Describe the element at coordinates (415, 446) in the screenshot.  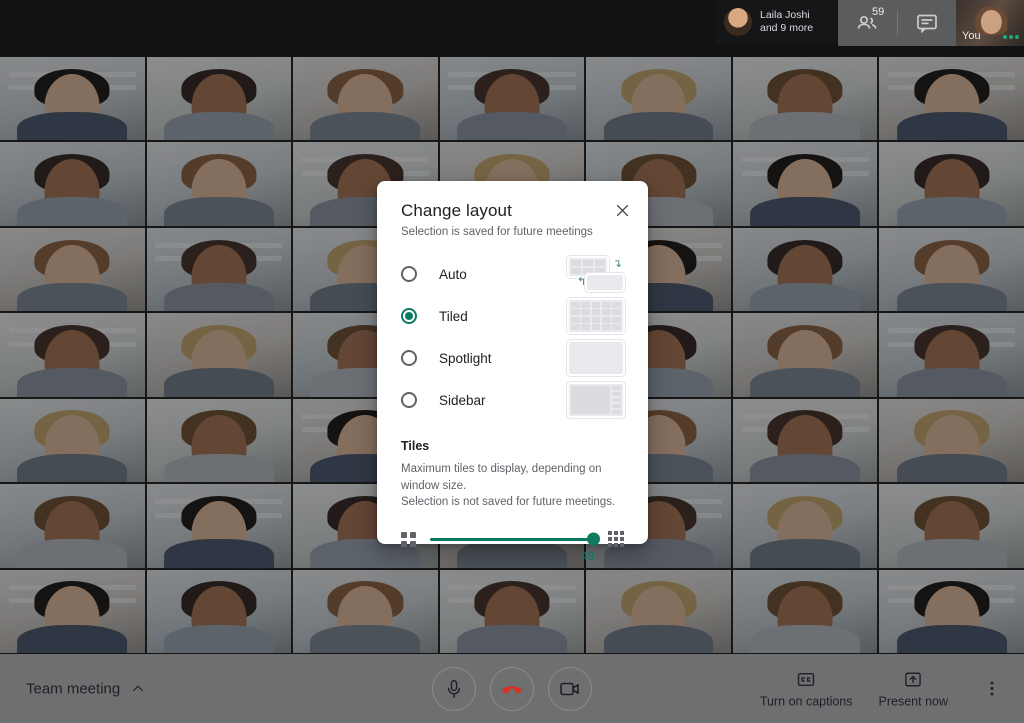
I see `tiles-heading: Tiles` at that location.